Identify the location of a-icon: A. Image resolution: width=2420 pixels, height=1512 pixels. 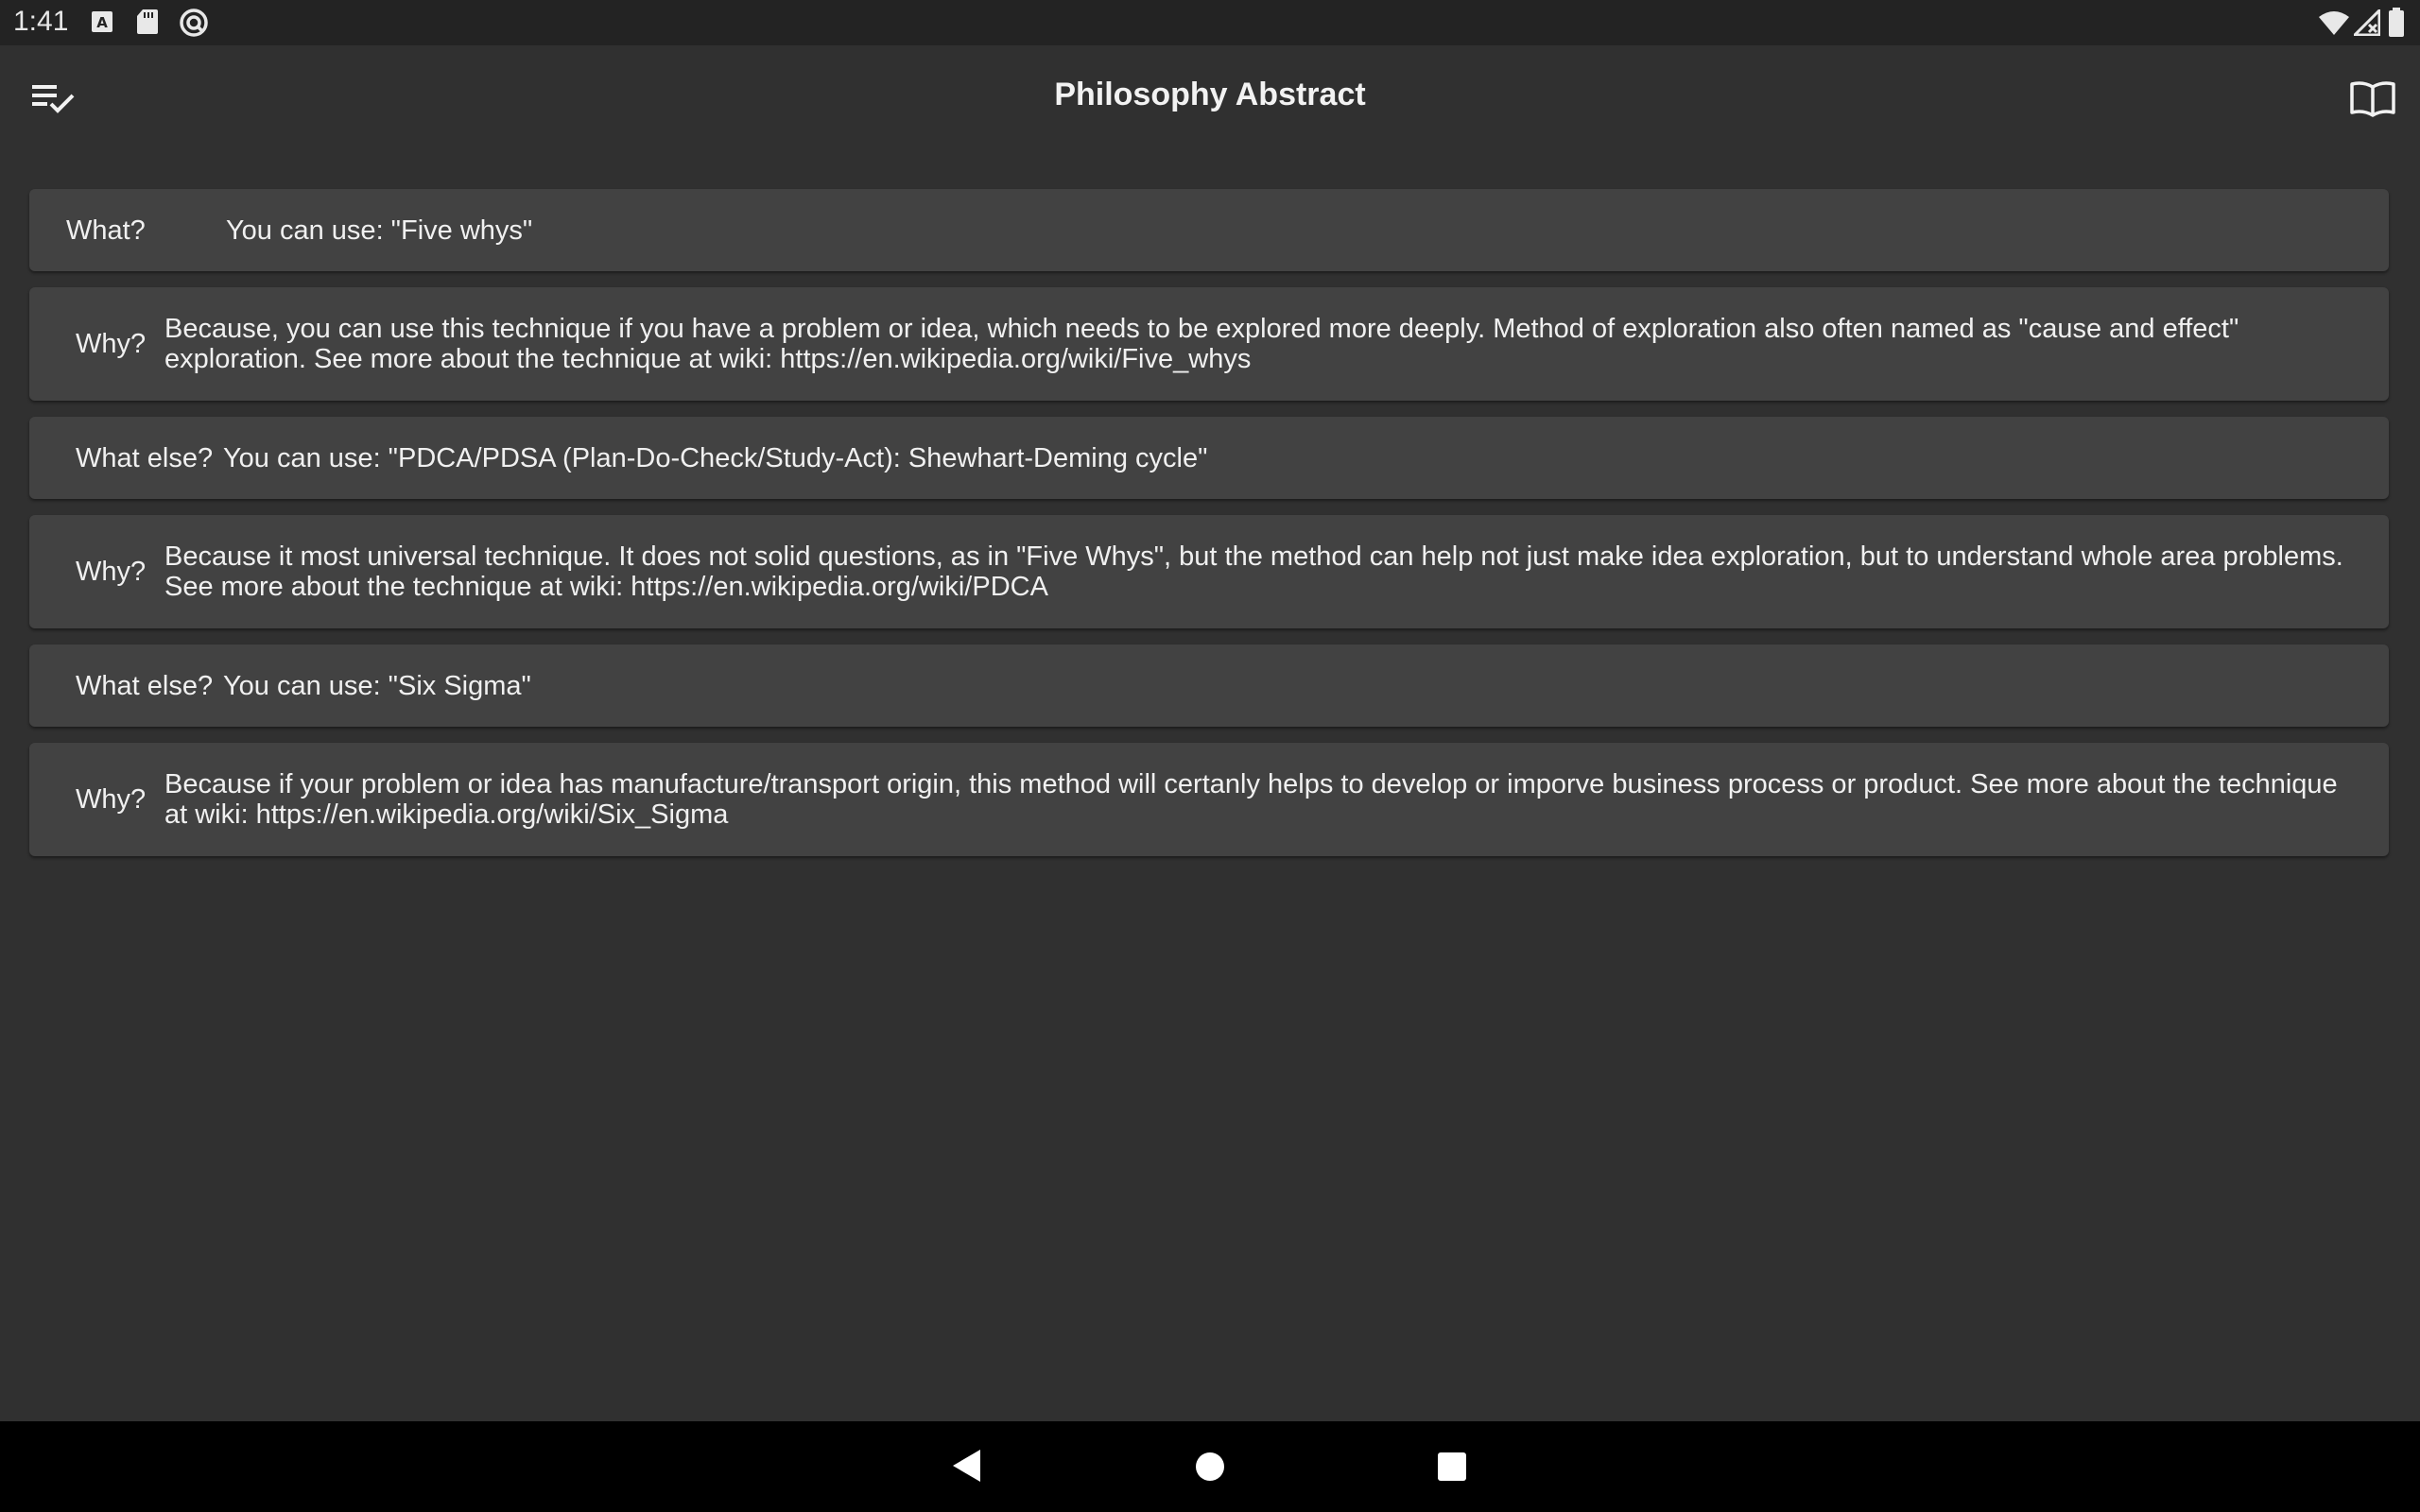
(102, 21).